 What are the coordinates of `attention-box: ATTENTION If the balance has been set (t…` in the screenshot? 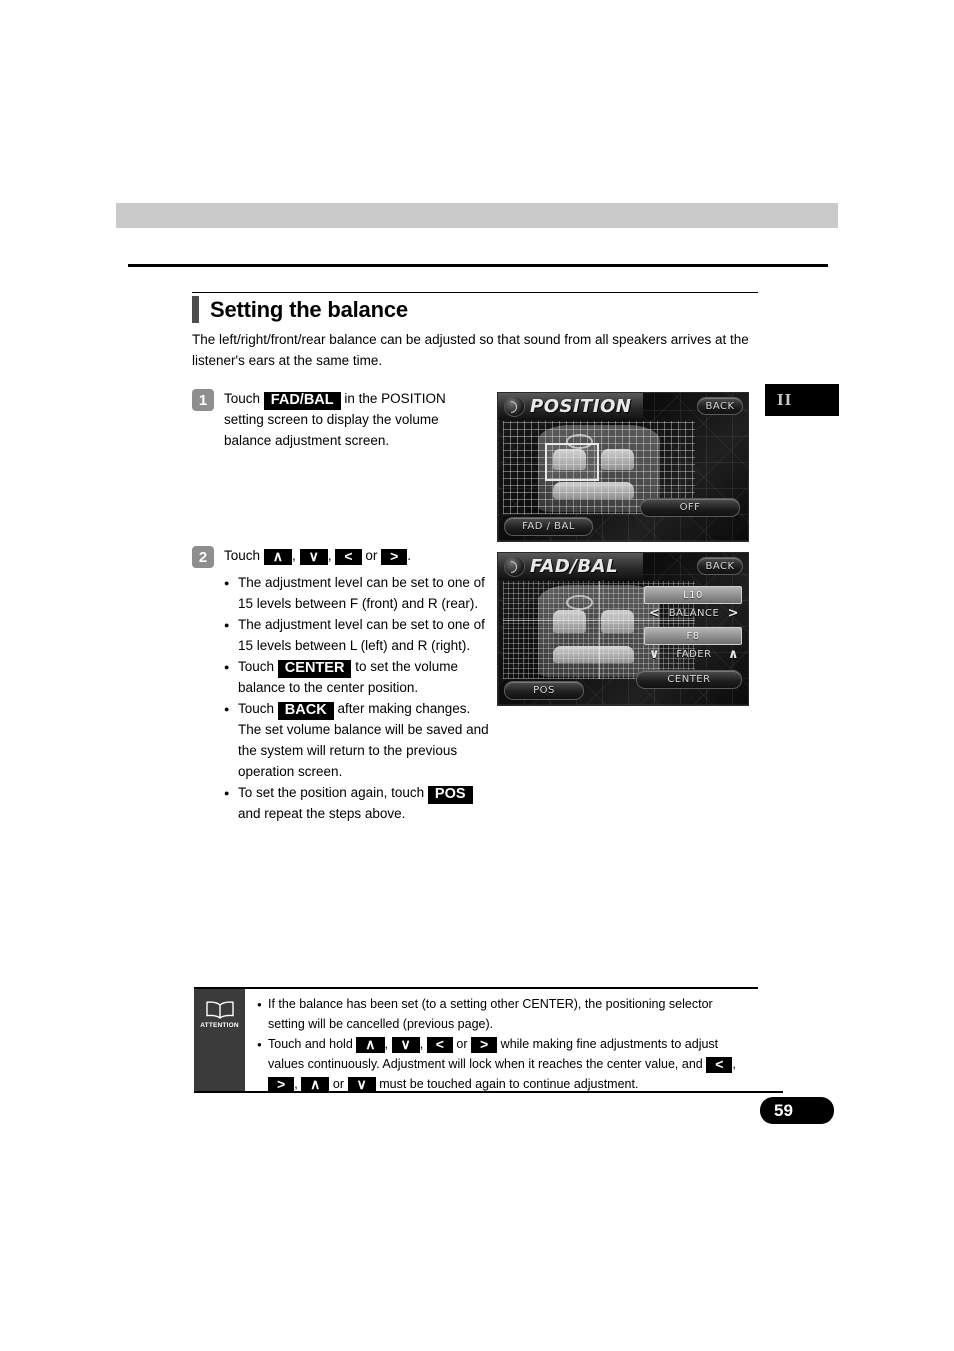 It's located at (476, 1041).